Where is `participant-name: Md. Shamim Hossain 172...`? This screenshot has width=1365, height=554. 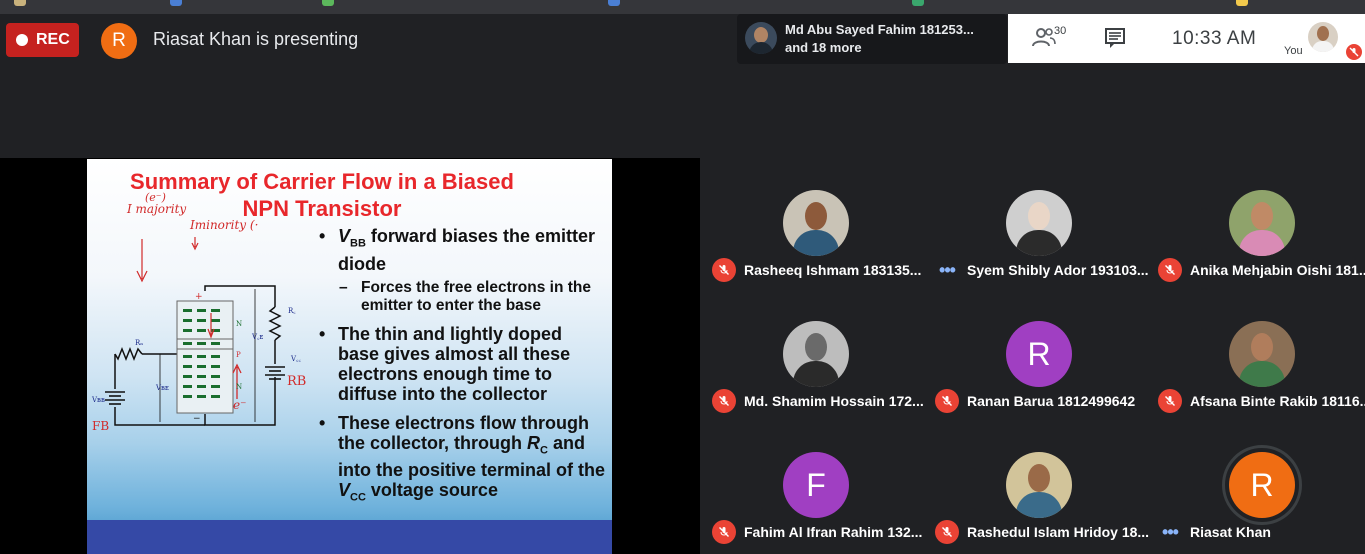 participant-name: Md. Shamim Hossain 172... is located at coordinates (834, 401).